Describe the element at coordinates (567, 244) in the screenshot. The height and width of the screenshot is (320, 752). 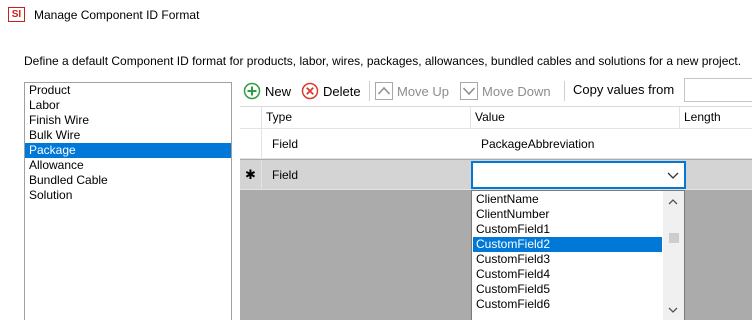
I see `dropdown-option-selected: CustomField2` at that location.